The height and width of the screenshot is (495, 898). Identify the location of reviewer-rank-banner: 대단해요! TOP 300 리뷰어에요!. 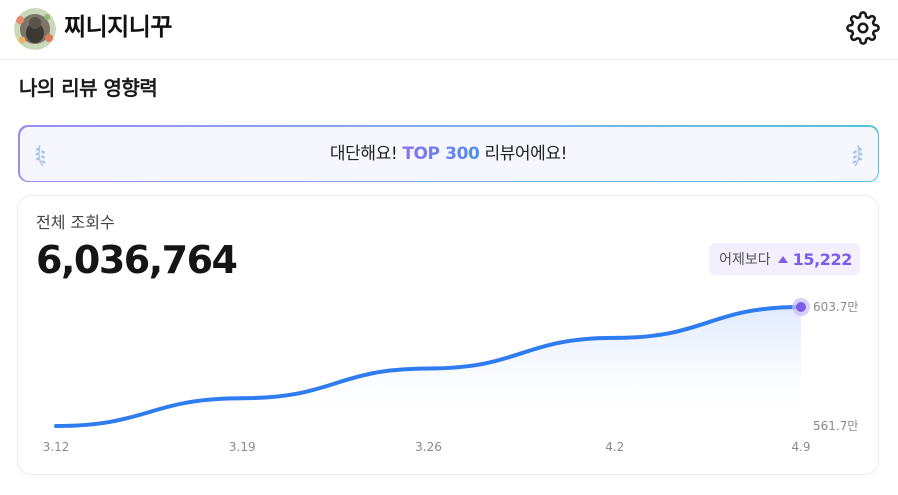
(448, 153).